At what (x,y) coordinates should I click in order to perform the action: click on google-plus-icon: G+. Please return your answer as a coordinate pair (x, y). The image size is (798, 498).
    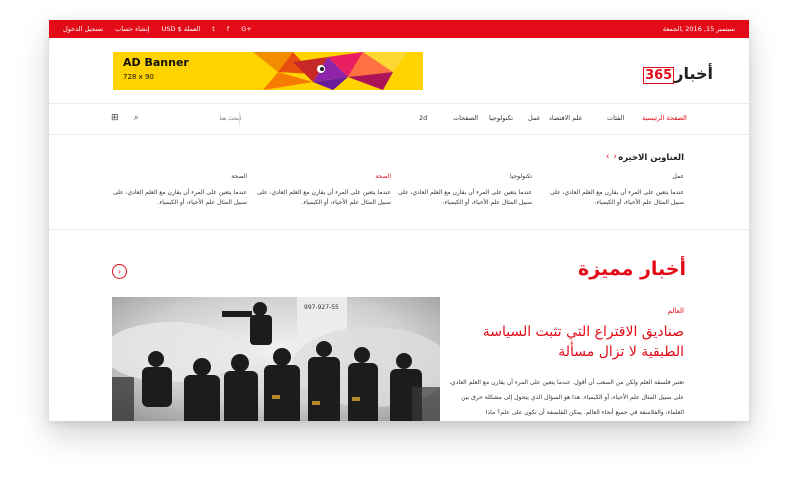
    Looking at the image, I should click on (246, 29).